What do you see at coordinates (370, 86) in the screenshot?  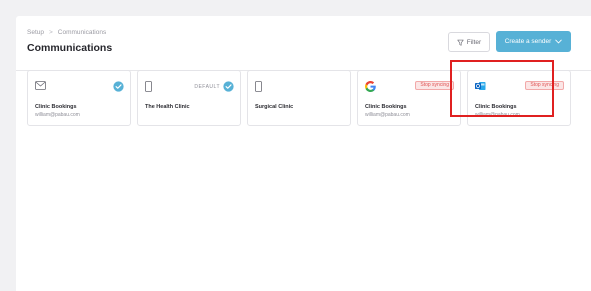 I see `google-icon` at bounding box center [370, 86].